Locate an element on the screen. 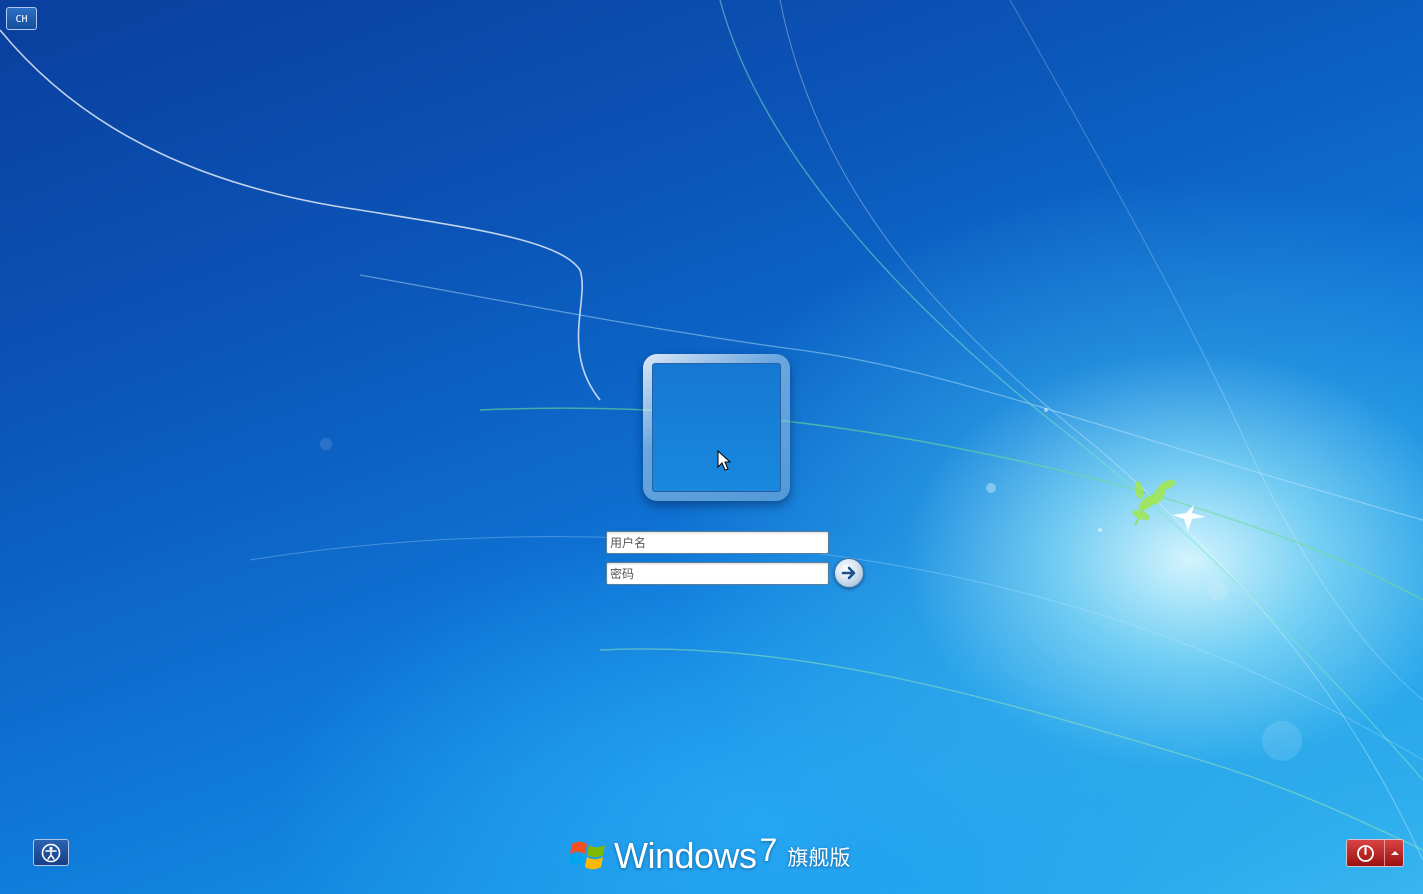  brand-name: Windows is located at coordinates (685, 855).